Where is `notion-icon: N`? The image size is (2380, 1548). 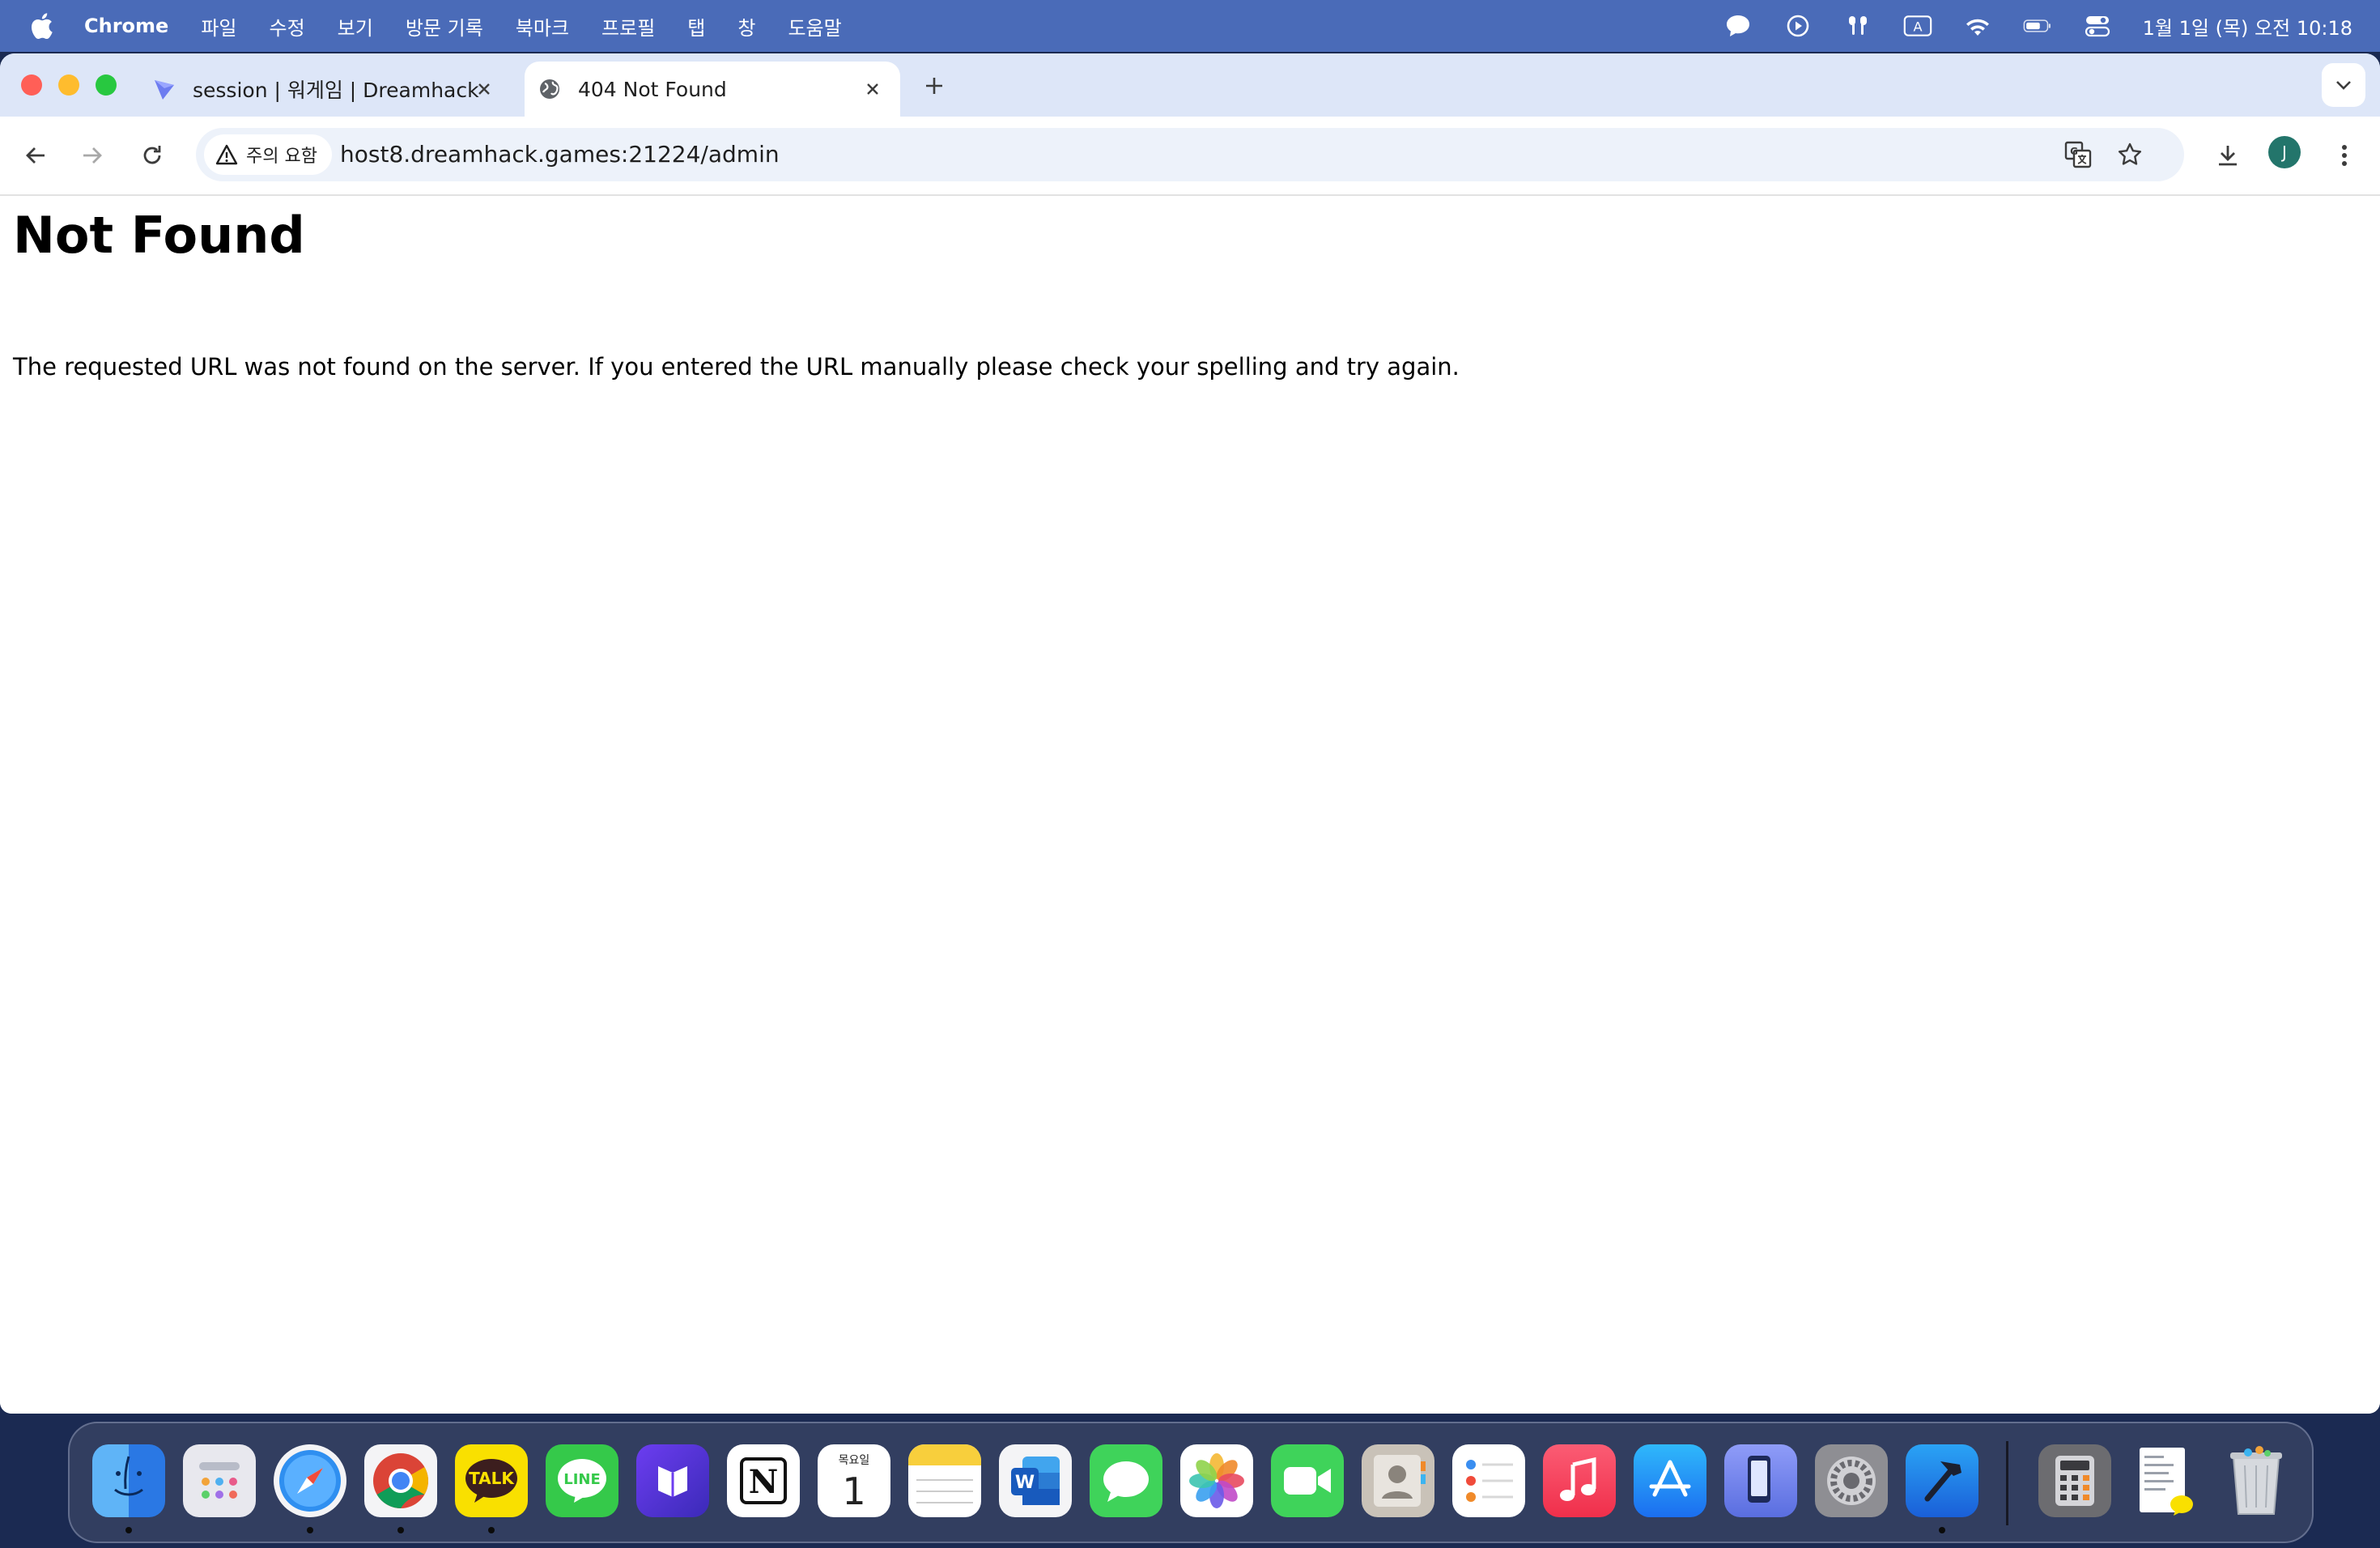 notion-icon: N is located at coordinates (764, 1481).